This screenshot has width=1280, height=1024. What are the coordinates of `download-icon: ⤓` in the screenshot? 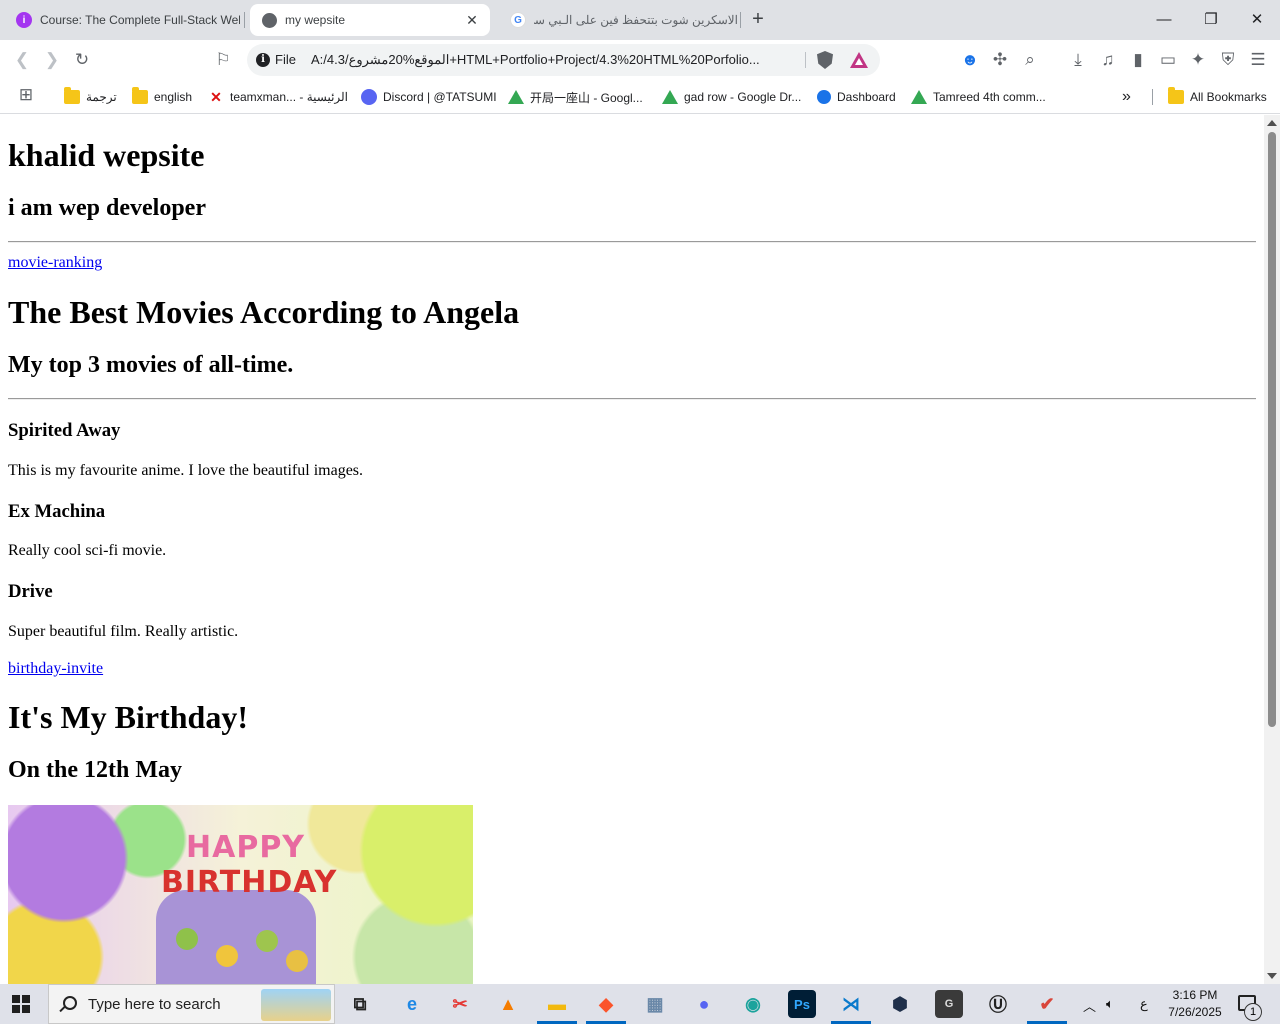 It's located at (1078, 60).